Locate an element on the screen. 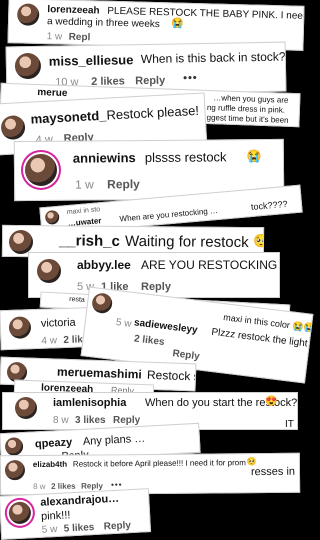  comment-text-tail: resses in is located at coordinates (273, 472).